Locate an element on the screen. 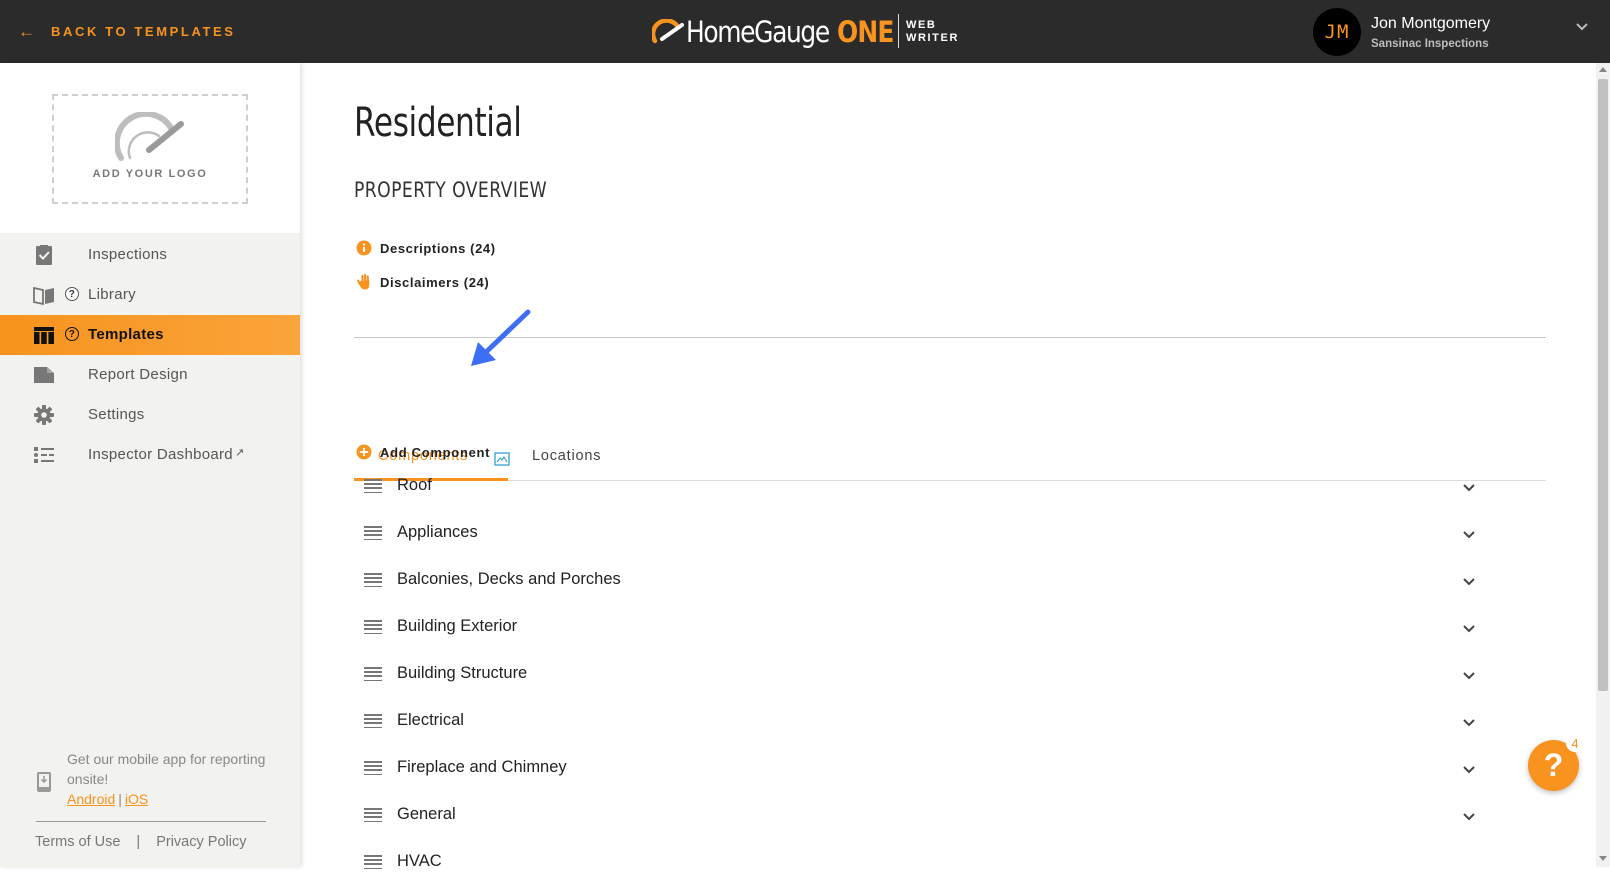  ios-link: iOS is located at coordinates (136, 799).